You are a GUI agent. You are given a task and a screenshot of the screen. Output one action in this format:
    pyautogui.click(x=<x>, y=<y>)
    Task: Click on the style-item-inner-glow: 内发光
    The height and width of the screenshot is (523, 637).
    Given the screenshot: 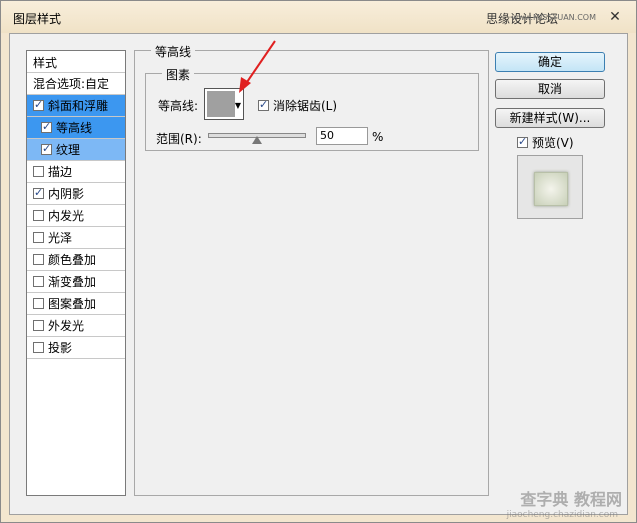 What is the action you would take?
    pyautogui.click(x=76, y=216)
    